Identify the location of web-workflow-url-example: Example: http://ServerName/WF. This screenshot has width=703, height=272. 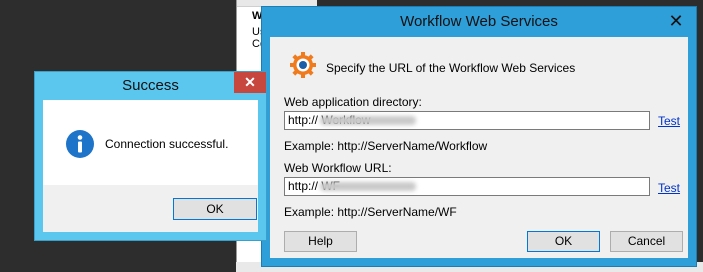
(370, 212).